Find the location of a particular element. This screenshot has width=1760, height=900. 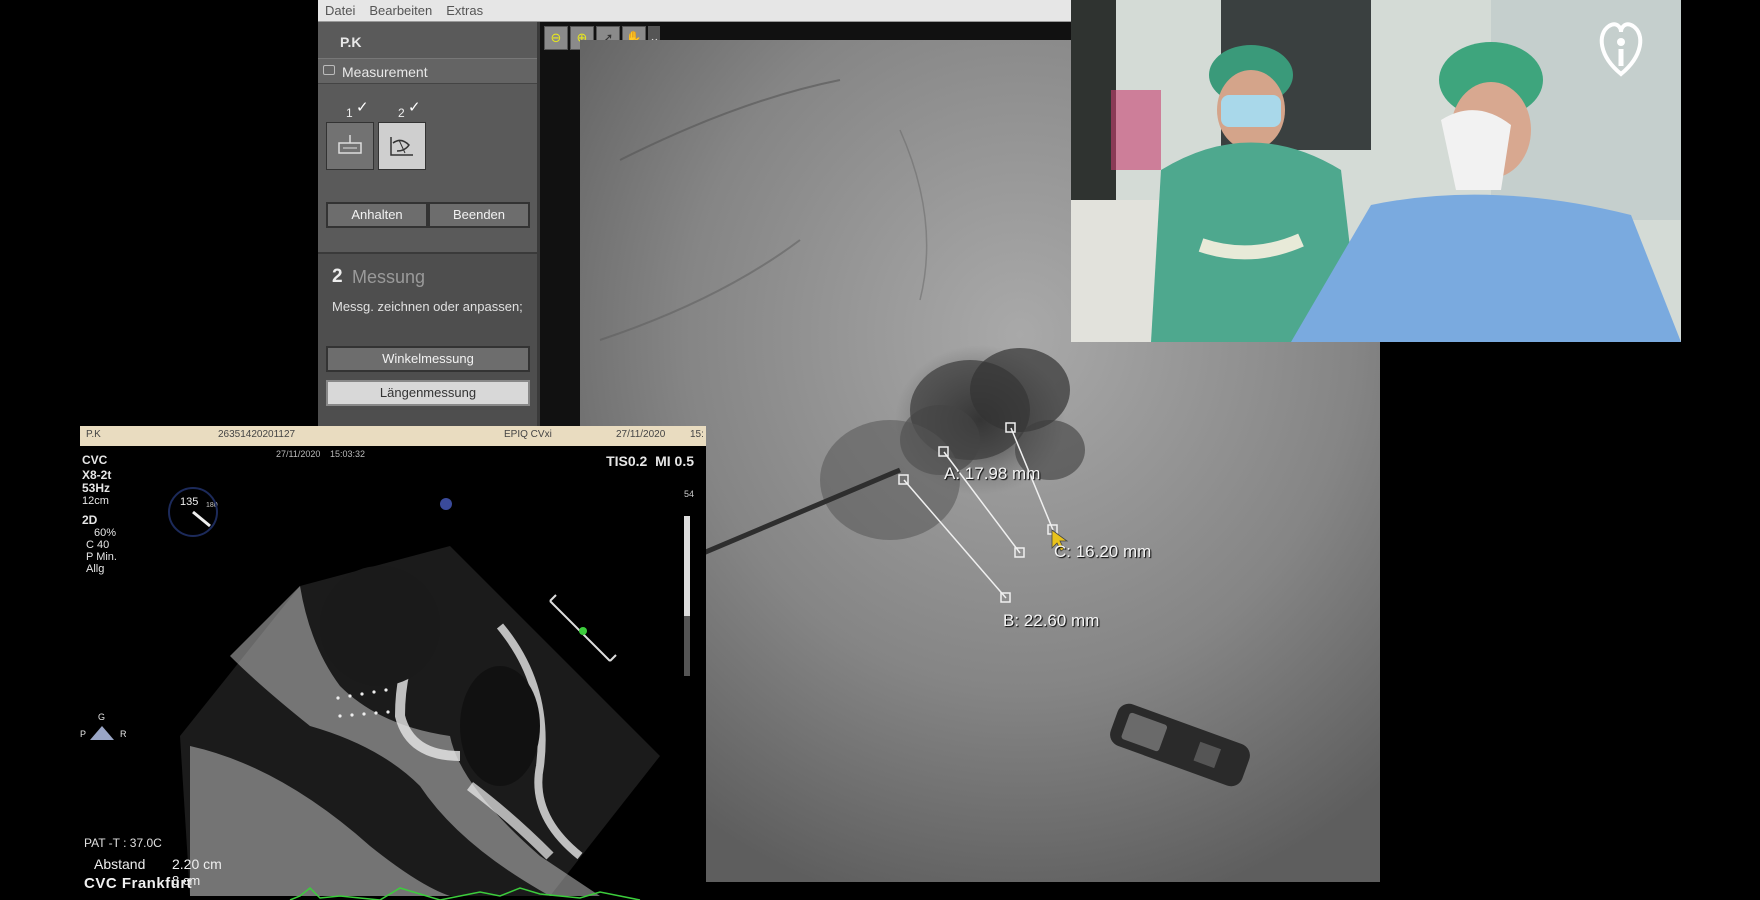

beenden-button: Beenden is located at coordinates (479, 215).